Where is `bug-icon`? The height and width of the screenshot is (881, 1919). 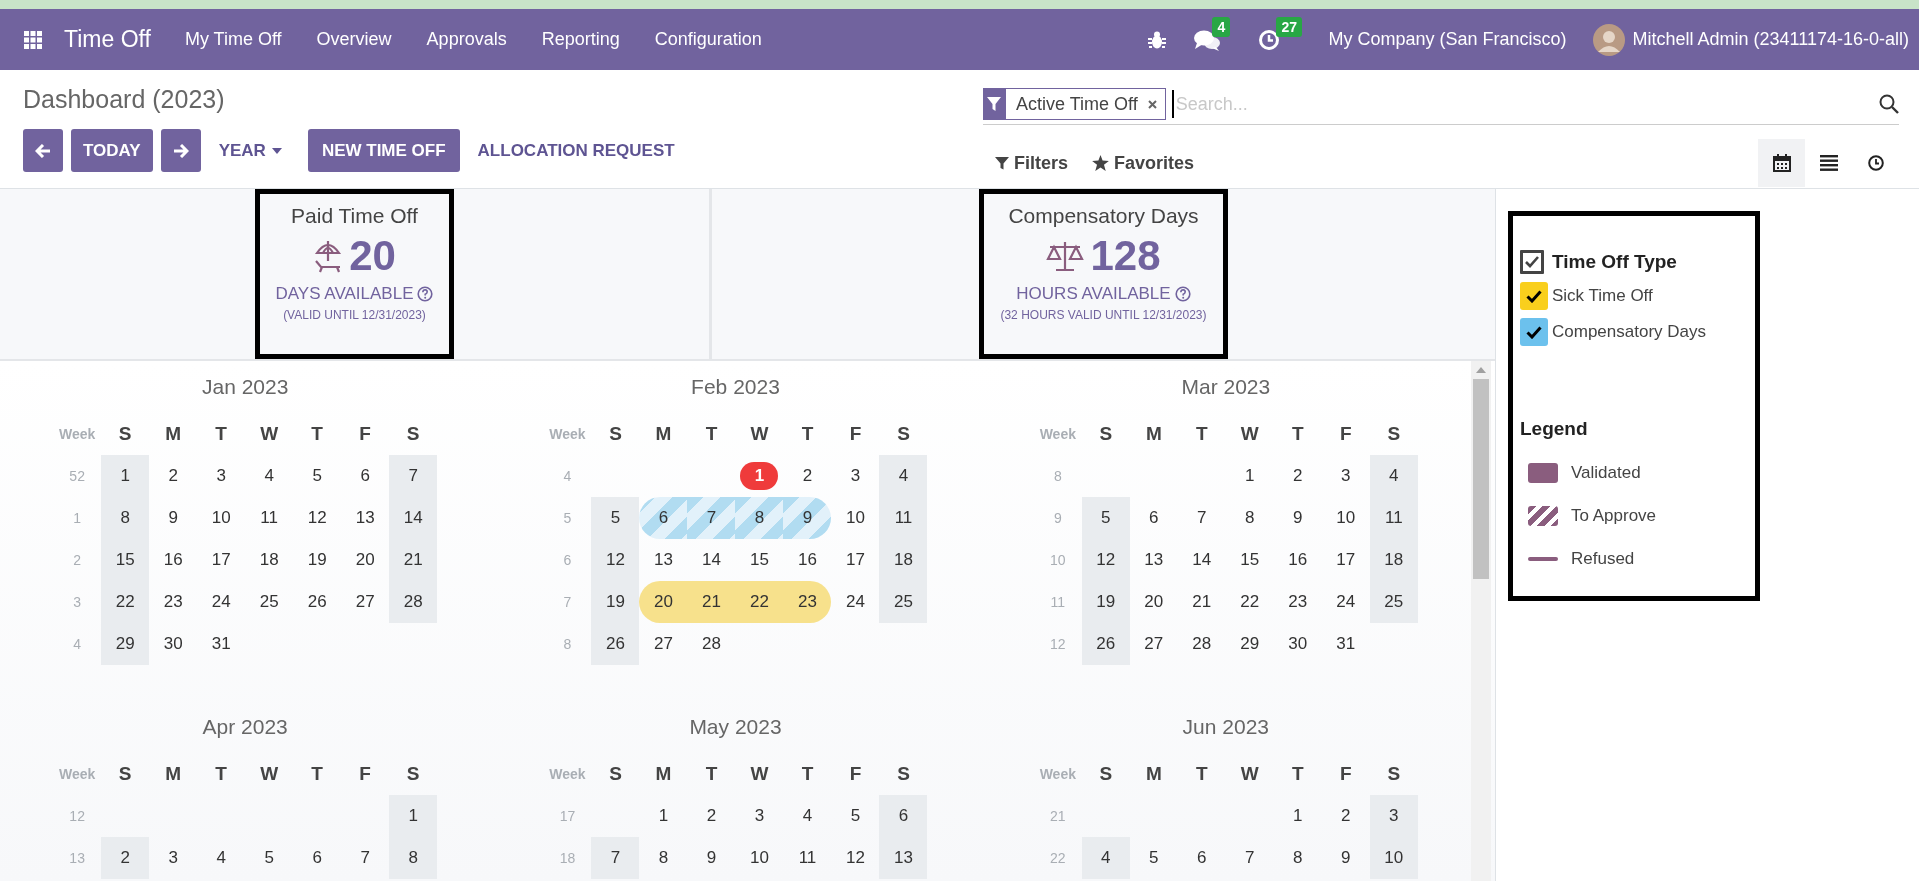
bug-icon is located at coordinates (1157, 39).